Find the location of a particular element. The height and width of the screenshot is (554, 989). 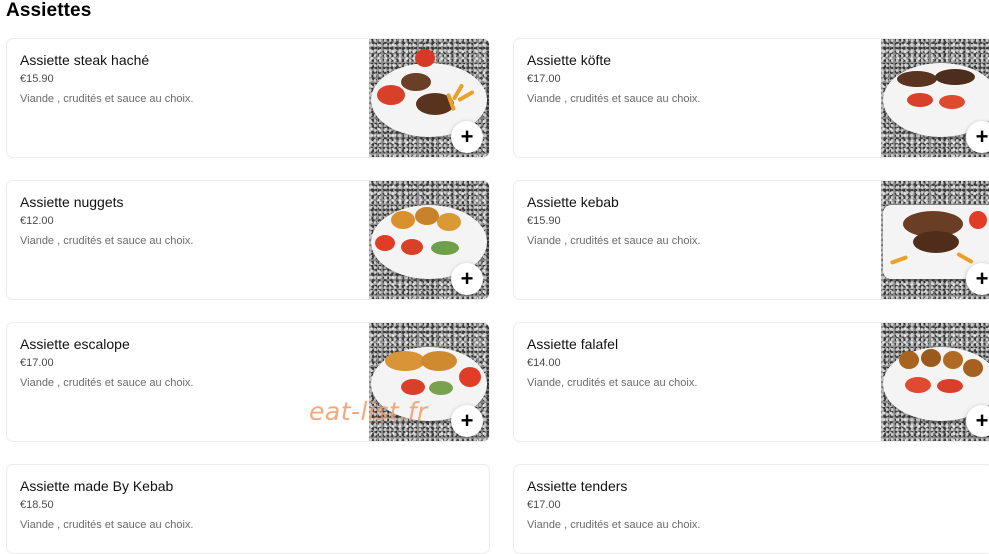

item-name: Assiette steak haché is located at coordinates (85, 60).